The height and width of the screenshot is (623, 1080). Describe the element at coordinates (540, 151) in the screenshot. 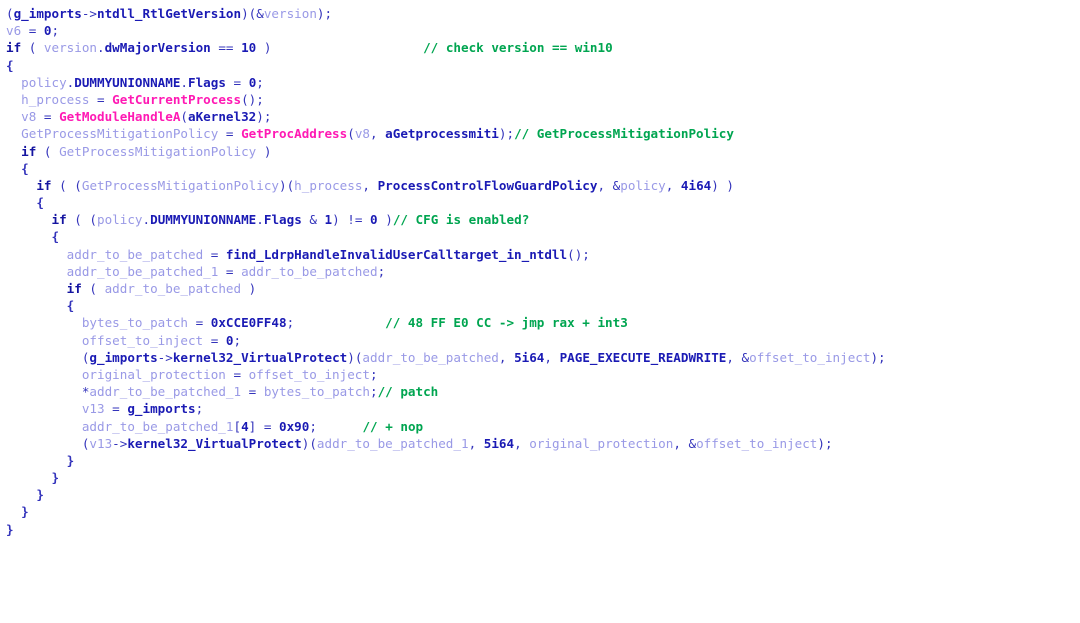

I see `code-line: if ( GetProcessMitigationPolicy )` at that location.